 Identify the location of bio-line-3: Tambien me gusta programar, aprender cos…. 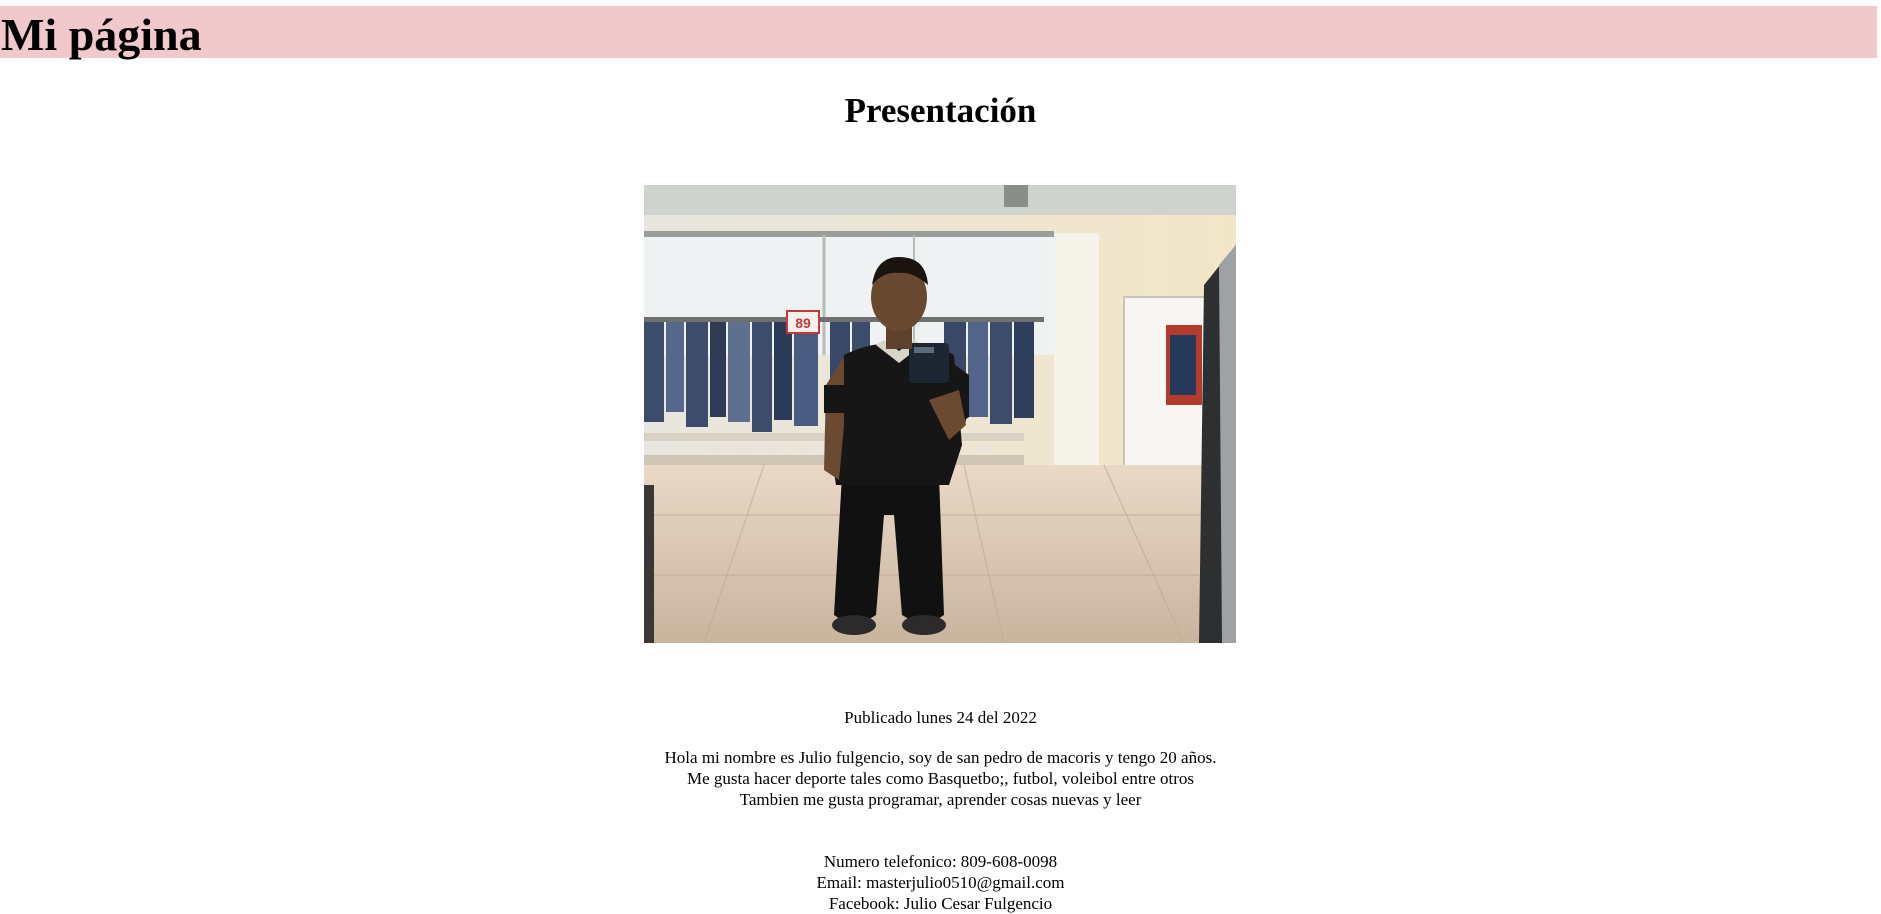
(940, 799).